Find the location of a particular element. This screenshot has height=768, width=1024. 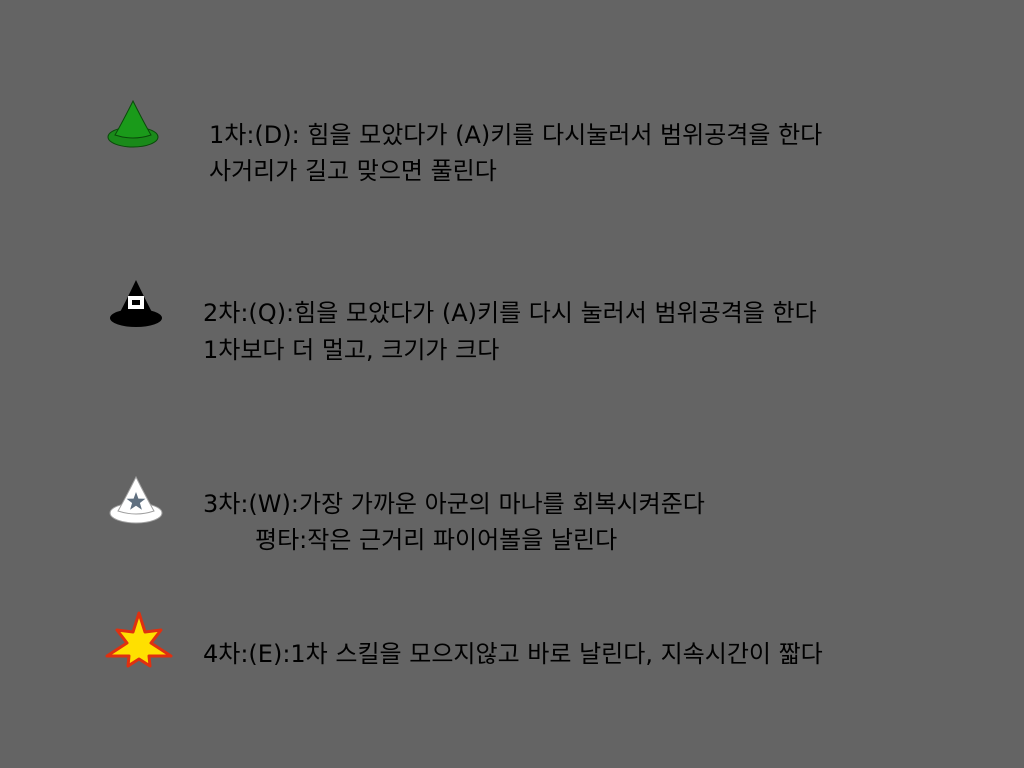

yellow-star-burst-icon is located at coordinates (139, 641).